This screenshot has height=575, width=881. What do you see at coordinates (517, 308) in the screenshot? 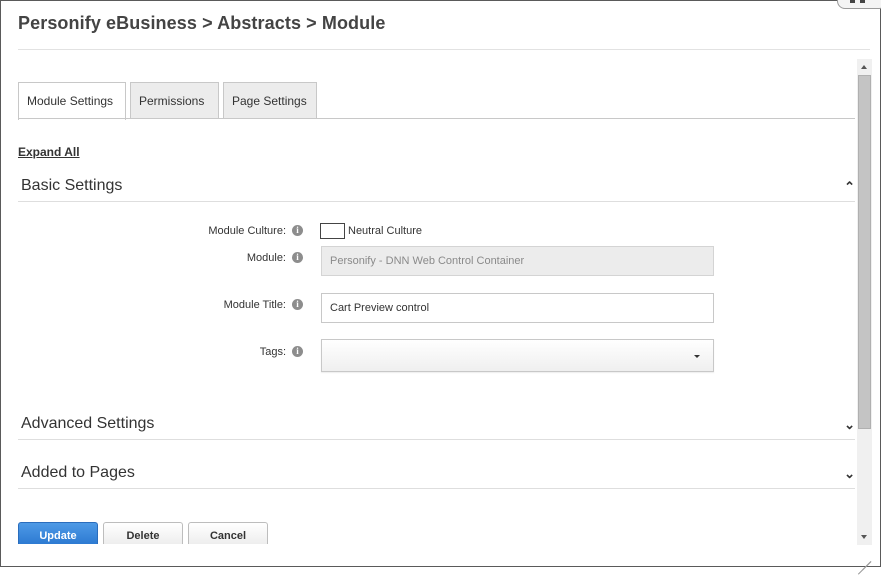
I see `module-title-input: Cart Preview control` at bounding box center [517, 308].